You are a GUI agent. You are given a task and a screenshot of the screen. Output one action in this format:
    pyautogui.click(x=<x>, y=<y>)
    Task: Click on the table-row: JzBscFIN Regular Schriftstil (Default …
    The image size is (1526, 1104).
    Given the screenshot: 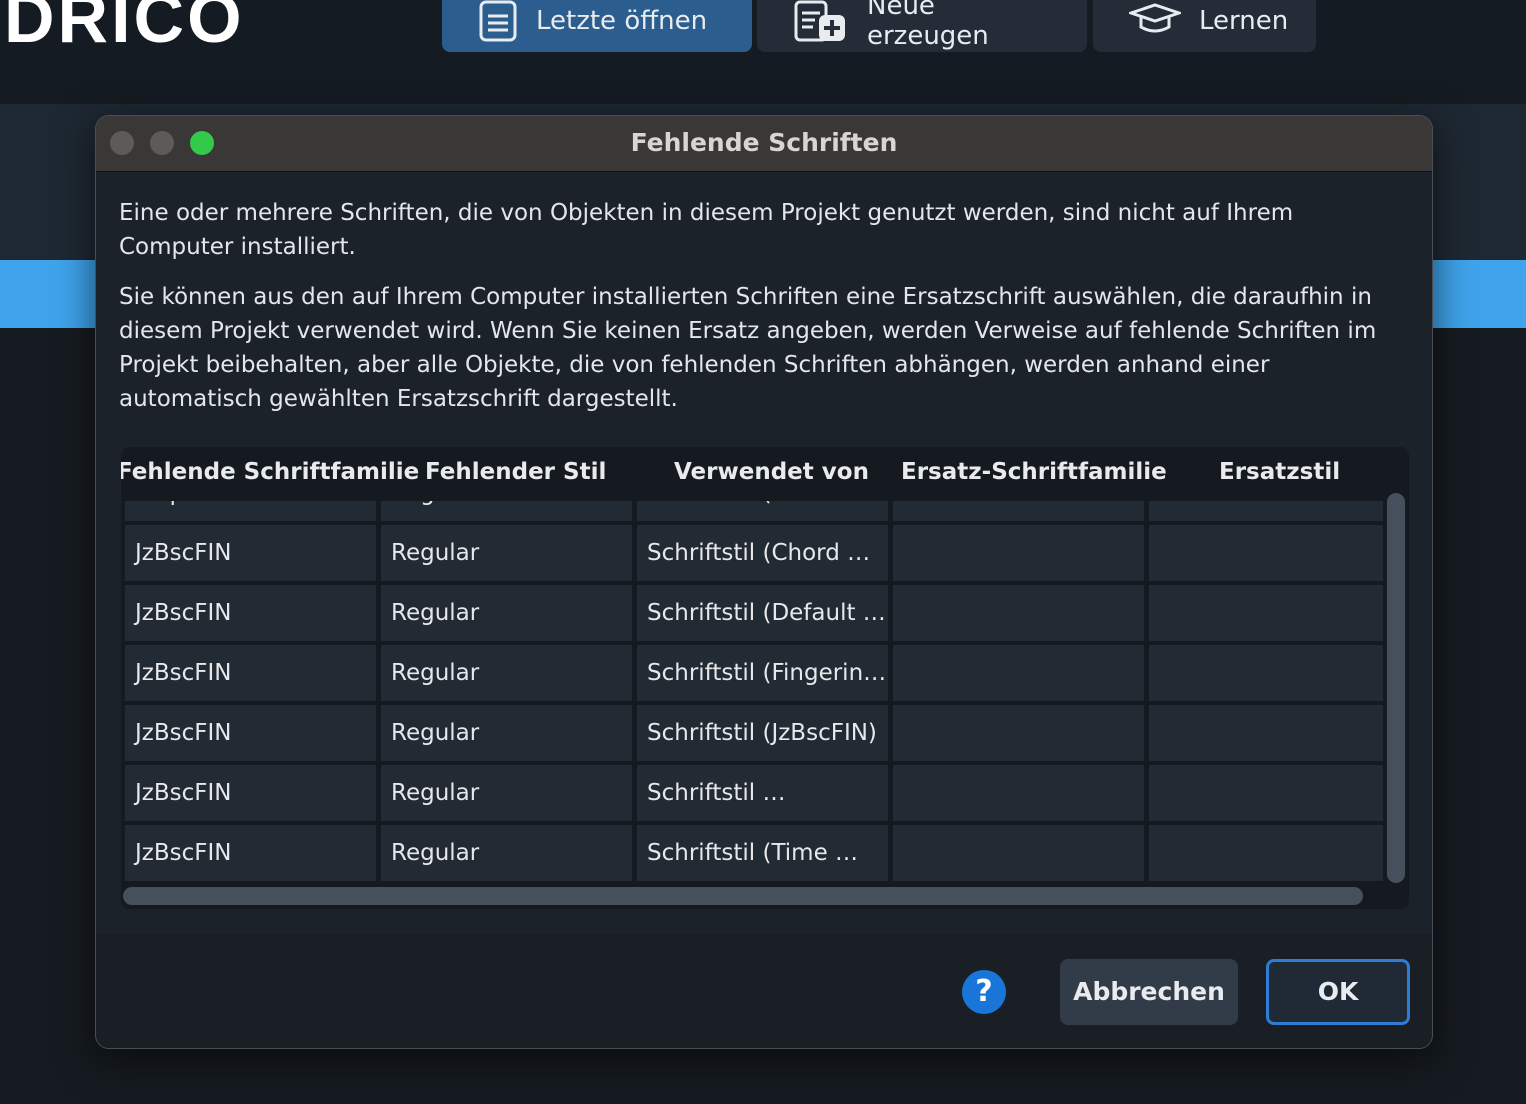 What is the action you would take?
    pyautogui.click(x=752, y=613)
    